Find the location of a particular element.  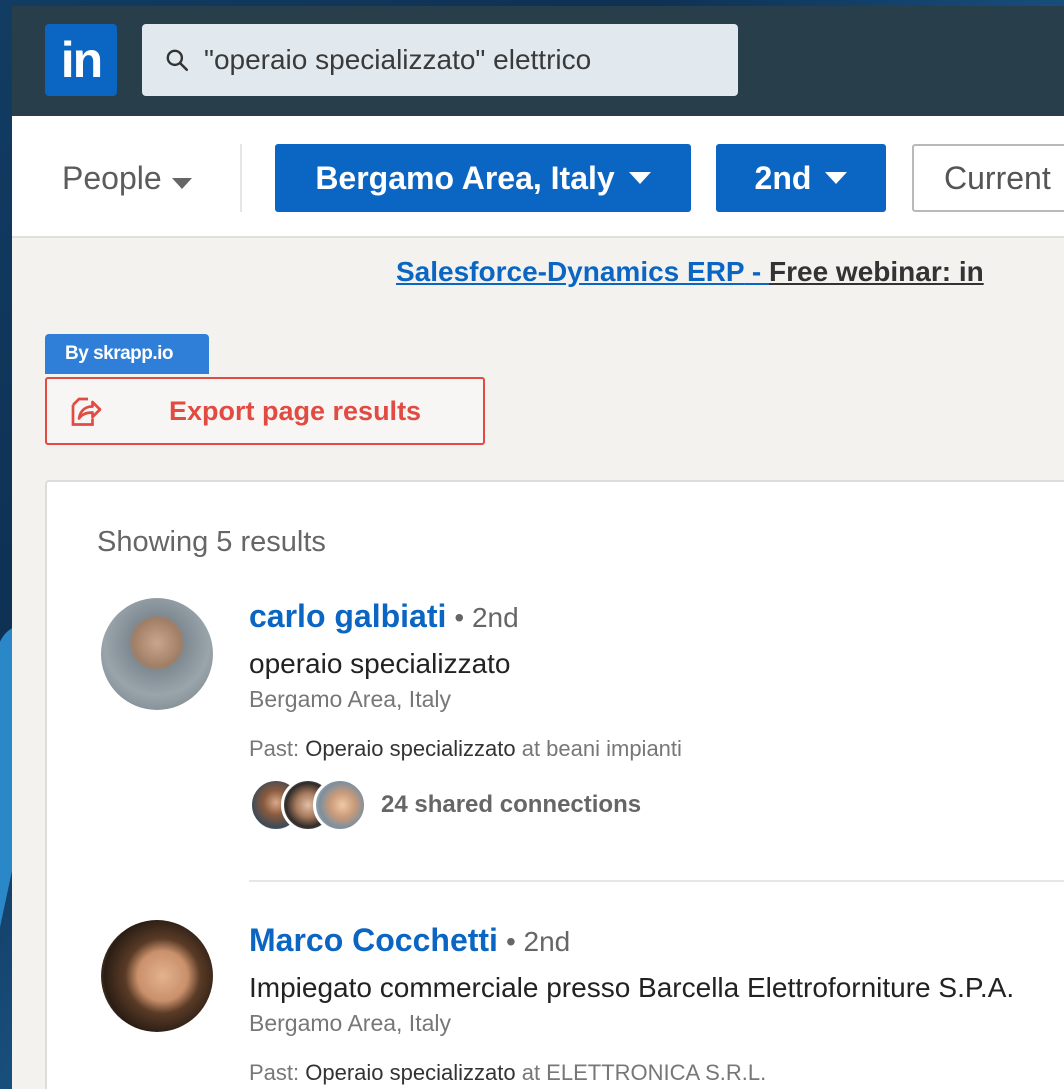

search-input: "operaio specializzato" elettrico is located at coordinates (440, 60).